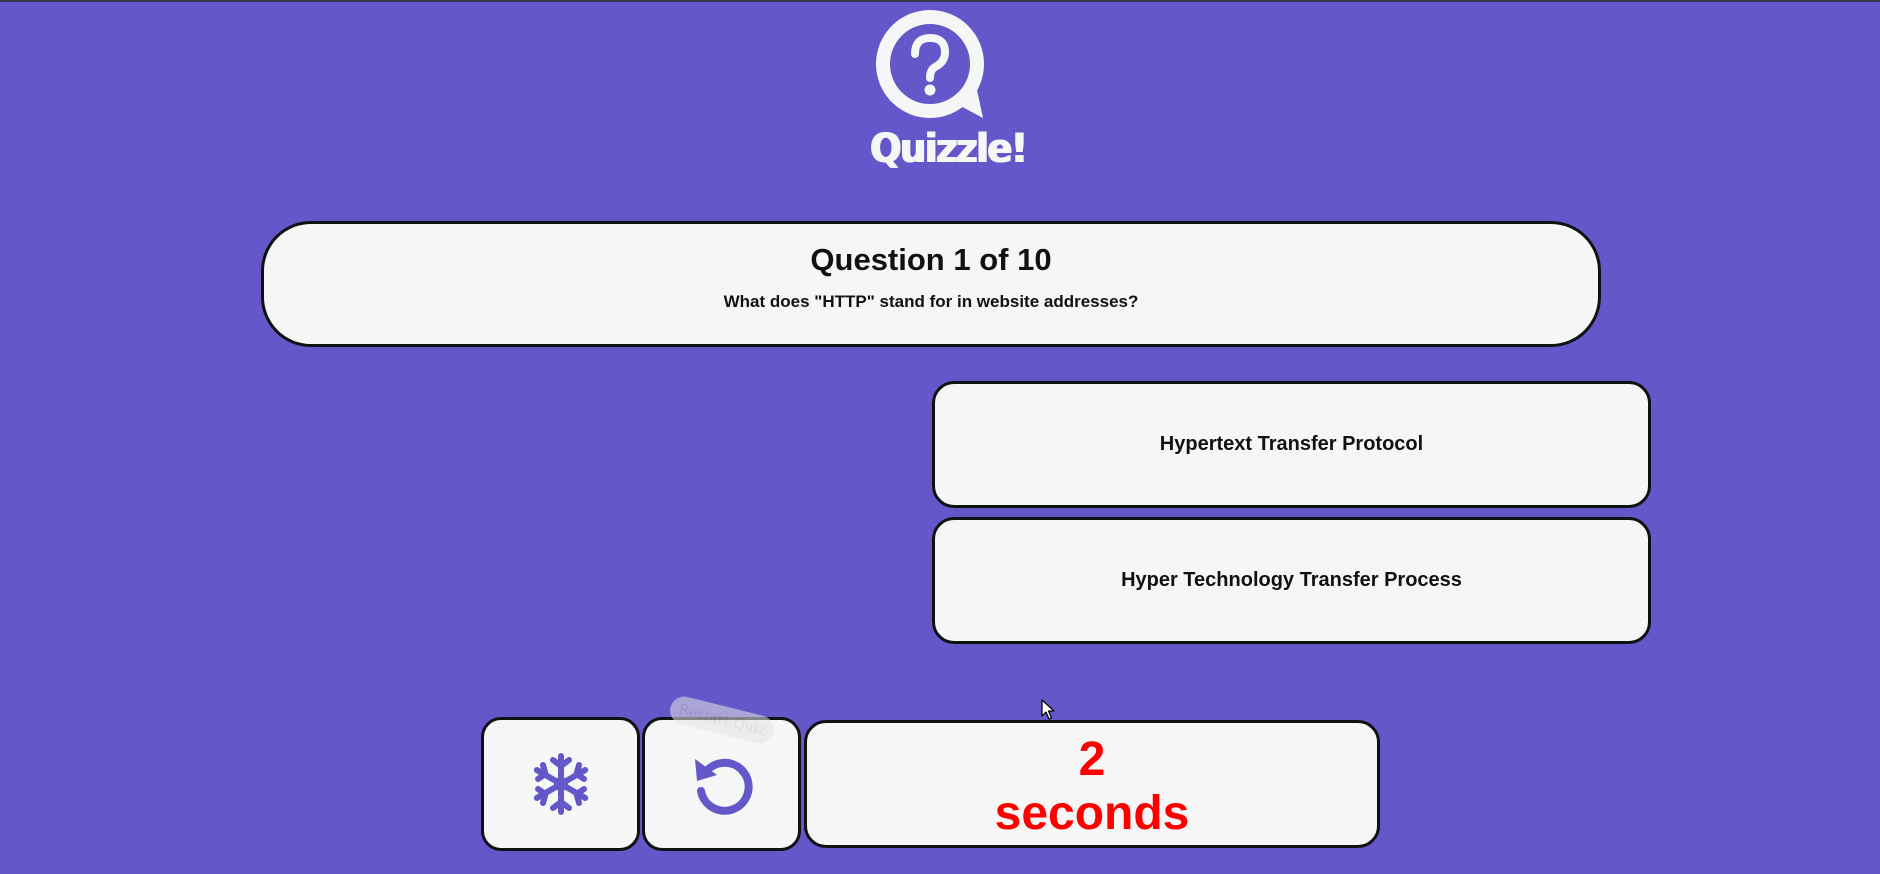 The width and height of the screenshot is (1880, 874). I want to click on timer-value: 2, so click(1092, 759).